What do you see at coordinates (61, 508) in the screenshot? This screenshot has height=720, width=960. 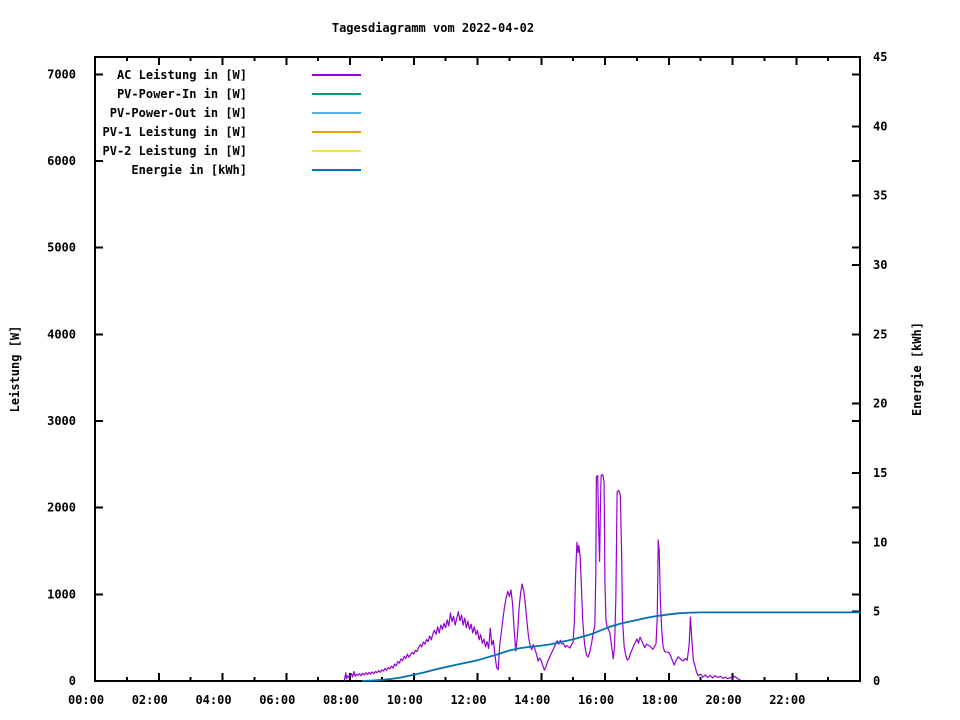 I see `y-tick-label: 2000` at bounding box center [61, 508].